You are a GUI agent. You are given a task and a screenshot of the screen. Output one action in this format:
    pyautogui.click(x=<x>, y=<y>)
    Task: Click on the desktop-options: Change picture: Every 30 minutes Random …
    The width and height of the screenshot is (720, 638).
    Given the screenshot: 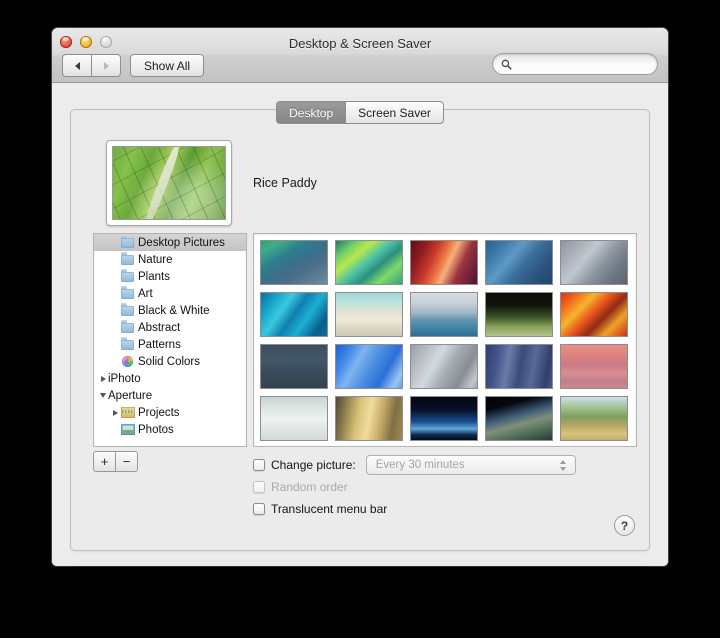 What is the action you would take?
    pyautogui.click(x=414, y=488)
    